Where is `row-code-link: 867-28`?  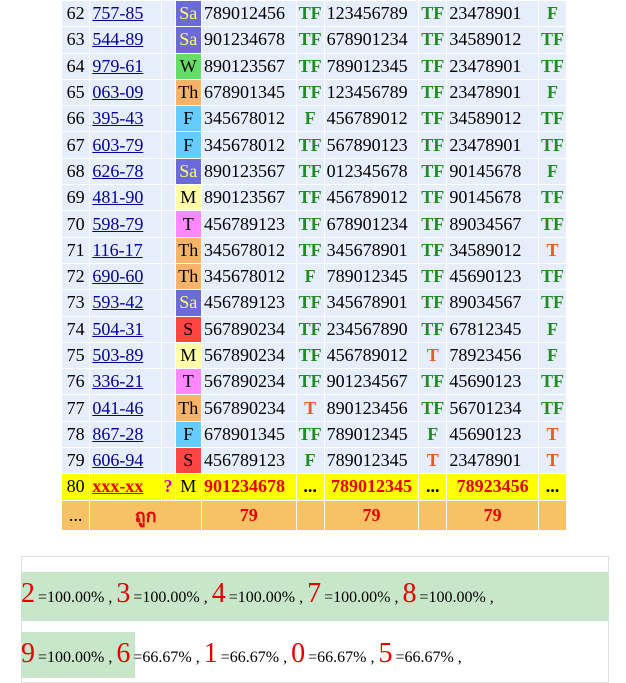
row-code-link: 867-28 is located at coordinates (117, 434).